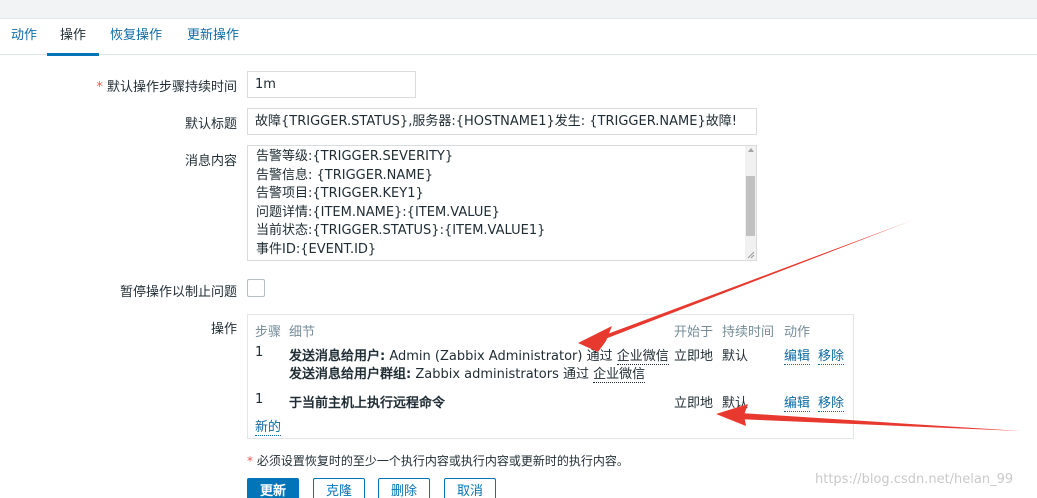 The width and height of the screenshot is (1037, 498). I want to click on row1-group-text: Zabbix administrators 通过, so click(502, 374).